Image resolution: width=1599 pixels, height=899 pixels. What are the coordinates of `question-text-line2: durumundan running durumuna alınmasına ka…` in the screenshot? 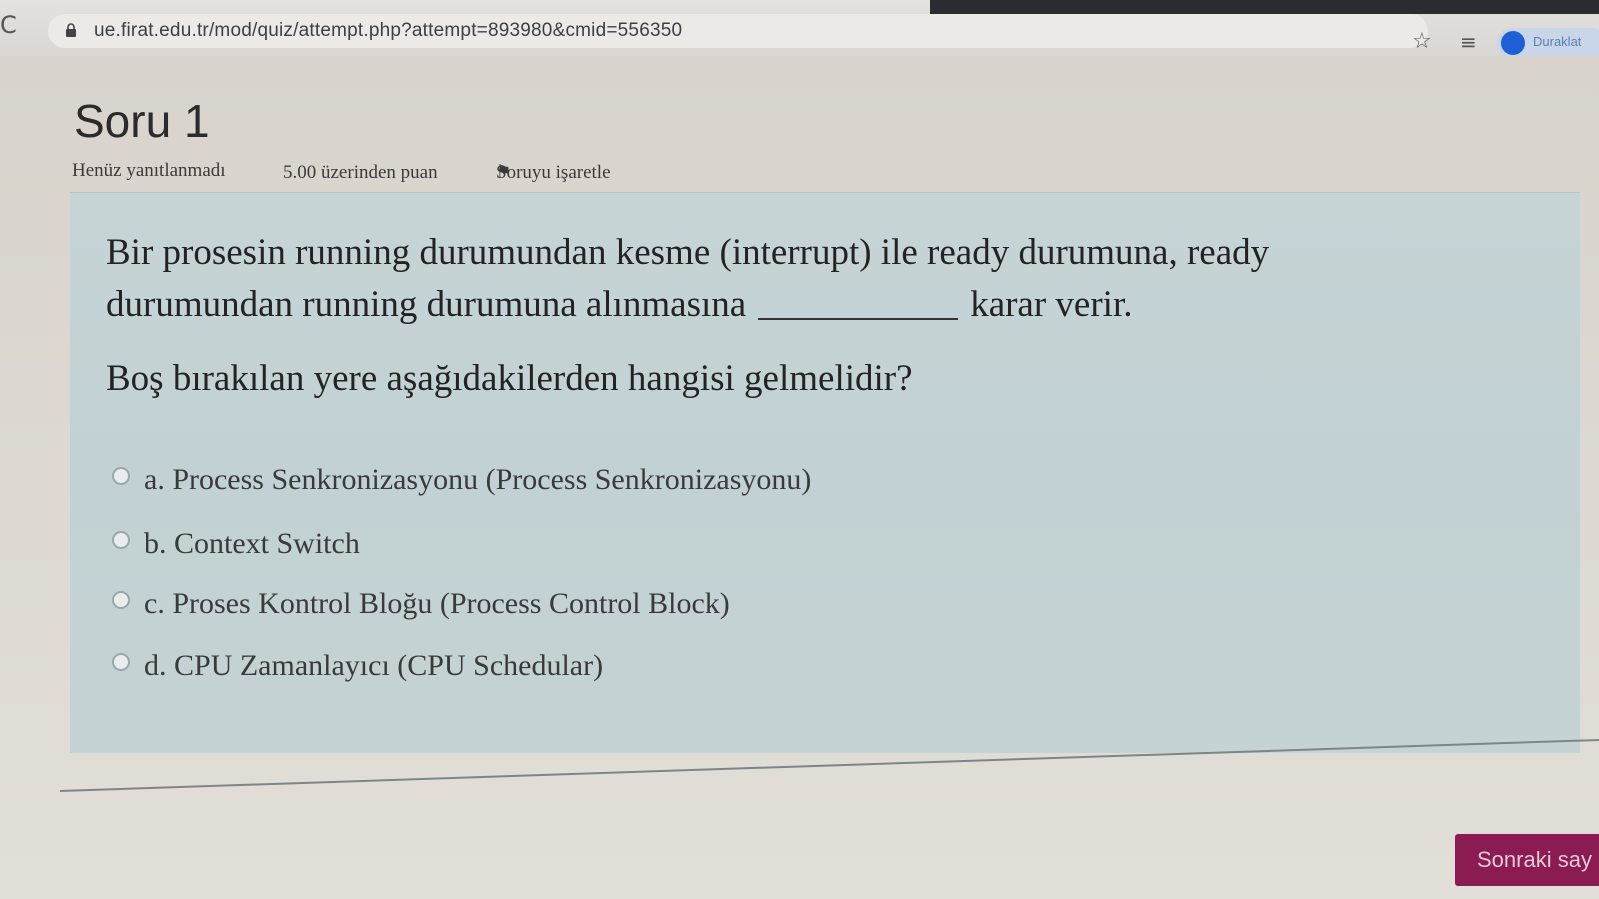 It's located at (619, 304).